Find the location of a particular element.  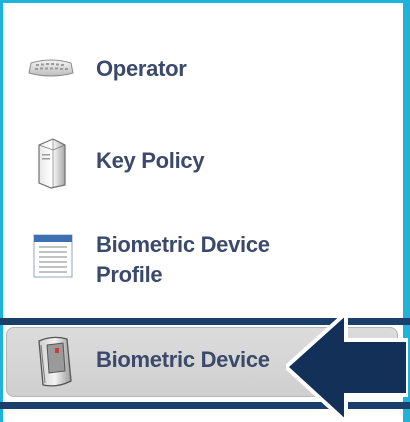

menu-item-key-policy: Key Policy is located at coordinates (203, 163).